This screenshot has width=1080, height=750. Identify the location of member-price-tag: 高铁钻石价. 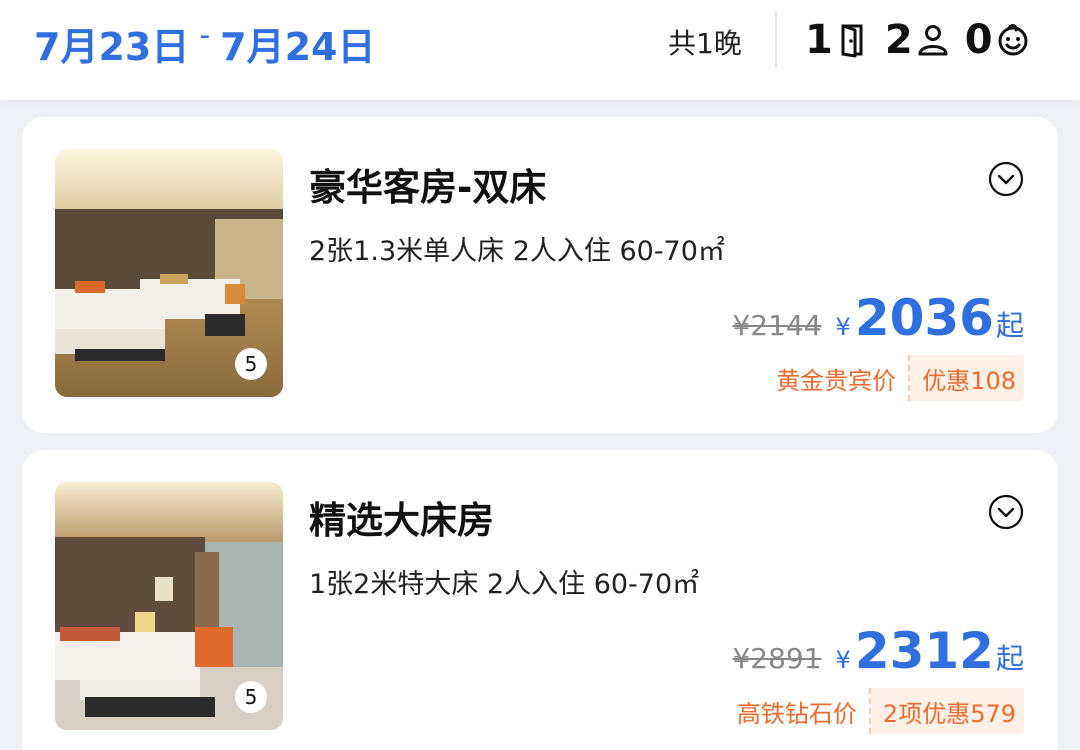
(803, 711).